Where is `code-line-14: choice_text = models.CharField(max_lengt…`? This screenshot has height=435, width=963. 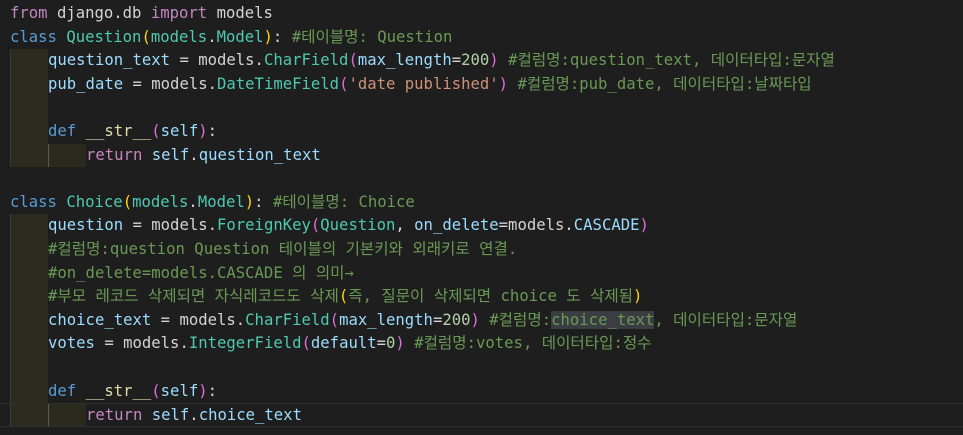
code-line-14: choice_text = models.CharField(max_lengt… is located at coordinates (481, 320).